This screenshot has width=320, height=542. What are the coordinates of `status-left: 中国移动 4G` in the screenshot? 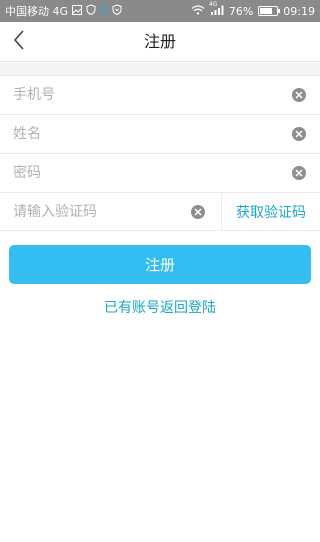 It's located at (98, 11).